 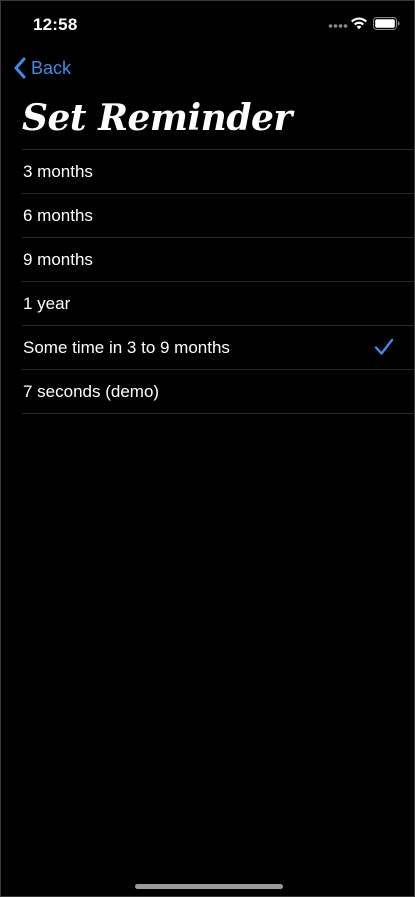 What do you see at coordinates (20, 68) in the screenshot?
I see `chevron-left-icon` at bounding box center [20, 68].